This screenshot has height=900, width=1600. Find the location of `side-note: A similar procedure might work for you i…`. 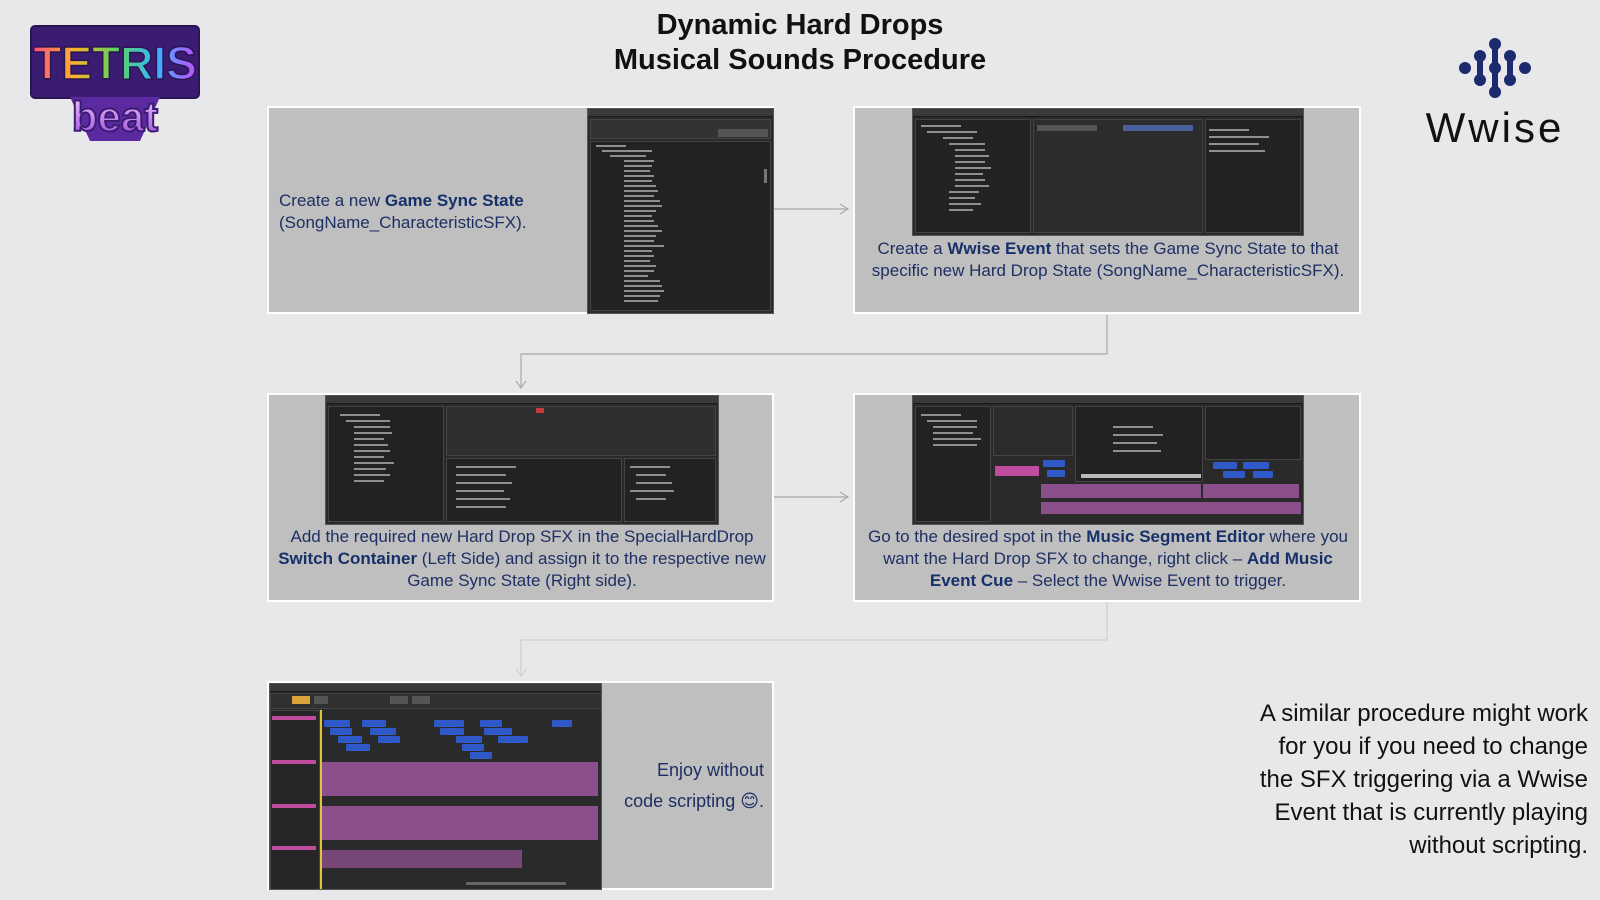

side-note: A similar procedure might work for you i… is located at coordinates (1423, 779).